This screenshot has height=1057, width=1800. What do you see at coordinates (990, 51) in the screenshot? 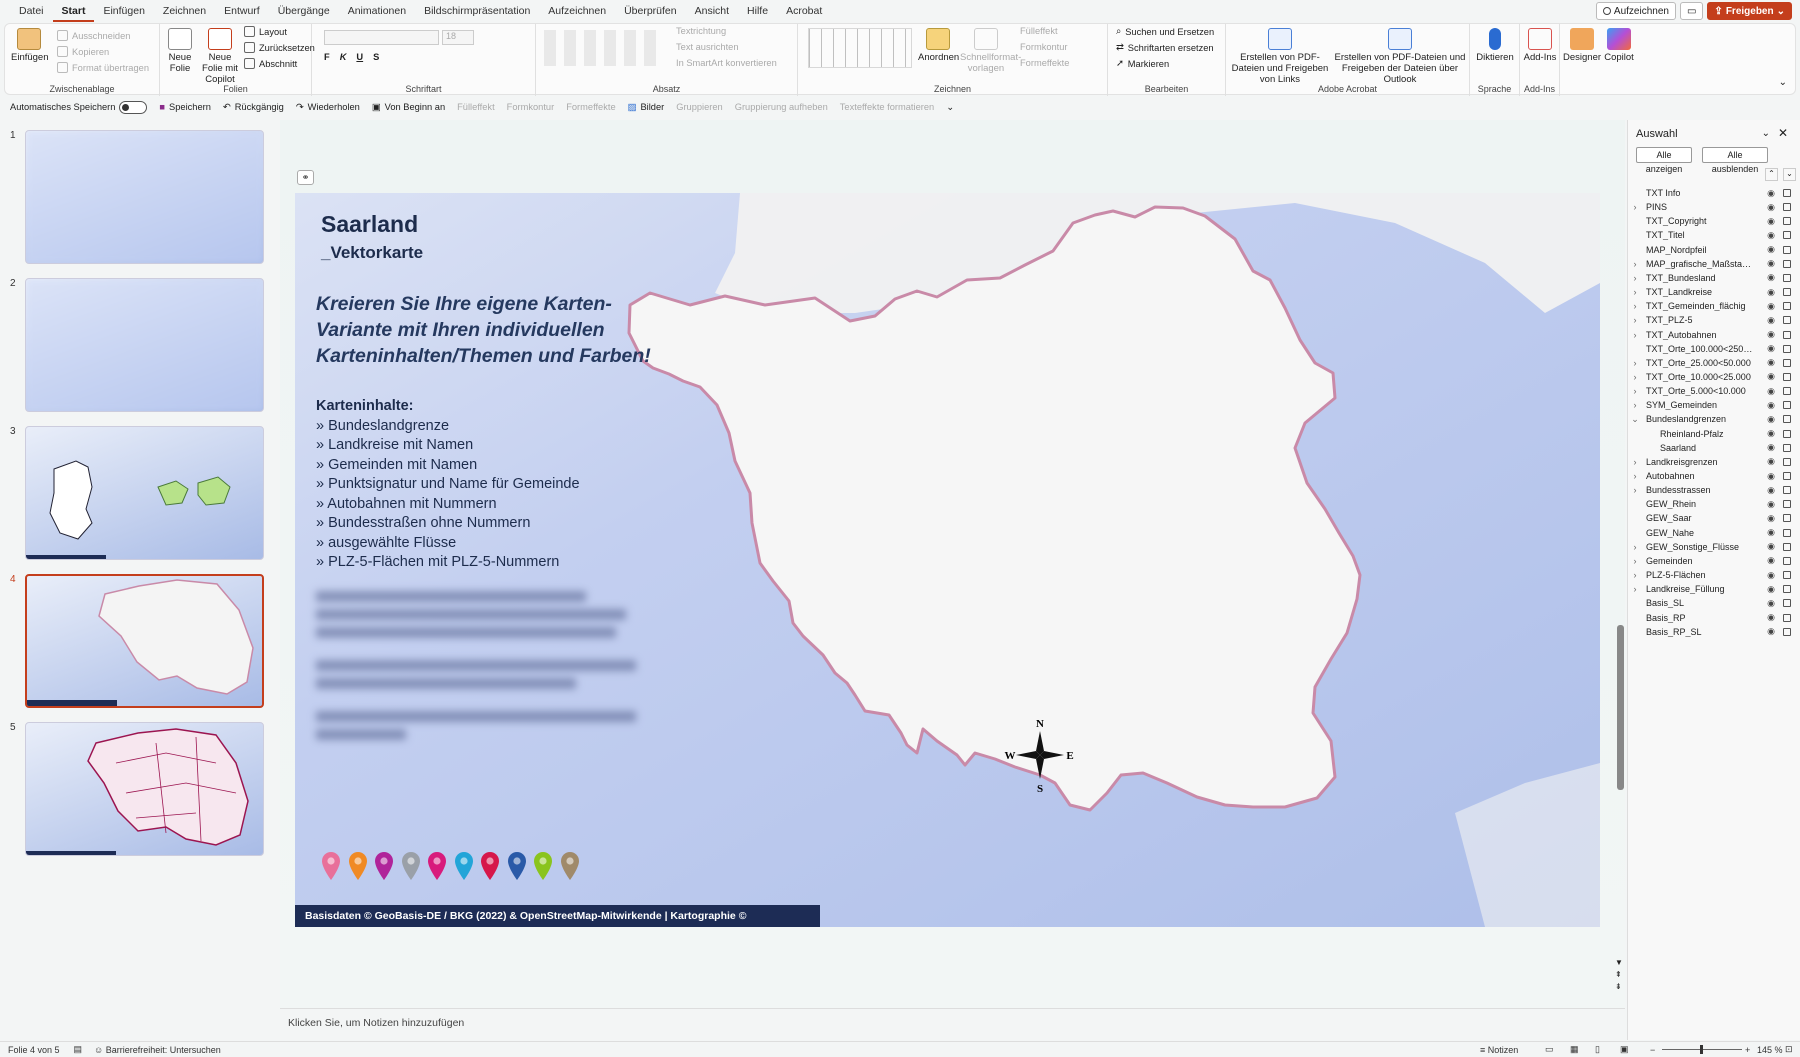
I see `quick-styles-button: Schnellformat-vorlagen` at bounding box center [990, 51].